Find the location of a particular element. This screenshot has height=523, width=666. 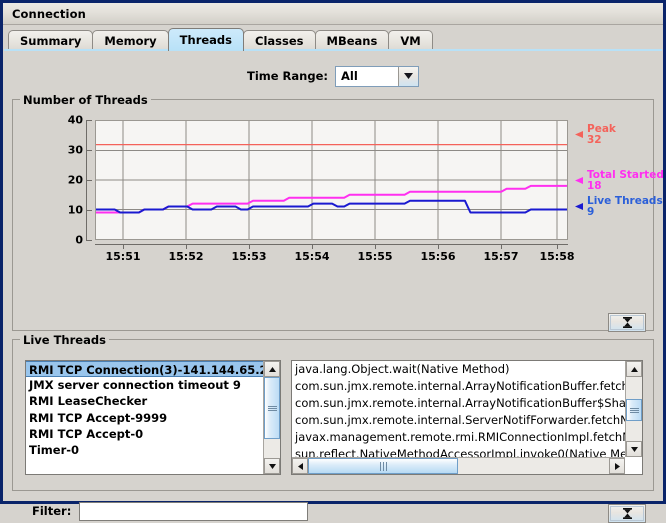

x-tick-label-6: 15:57 is located at coordinates (501, 256).